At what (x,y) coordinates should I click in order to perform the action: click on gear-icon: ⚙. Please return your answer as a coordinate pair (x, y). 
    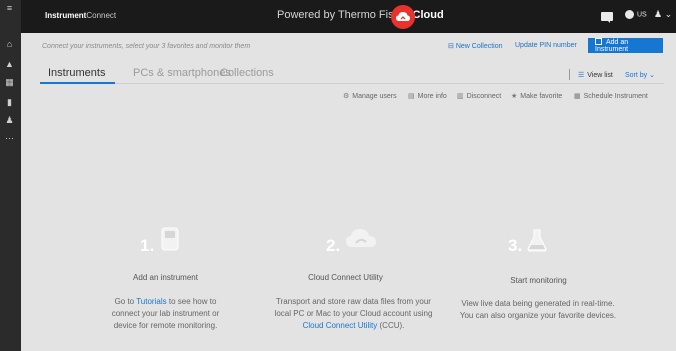
    Looking at the image, I should click on (346, 96).